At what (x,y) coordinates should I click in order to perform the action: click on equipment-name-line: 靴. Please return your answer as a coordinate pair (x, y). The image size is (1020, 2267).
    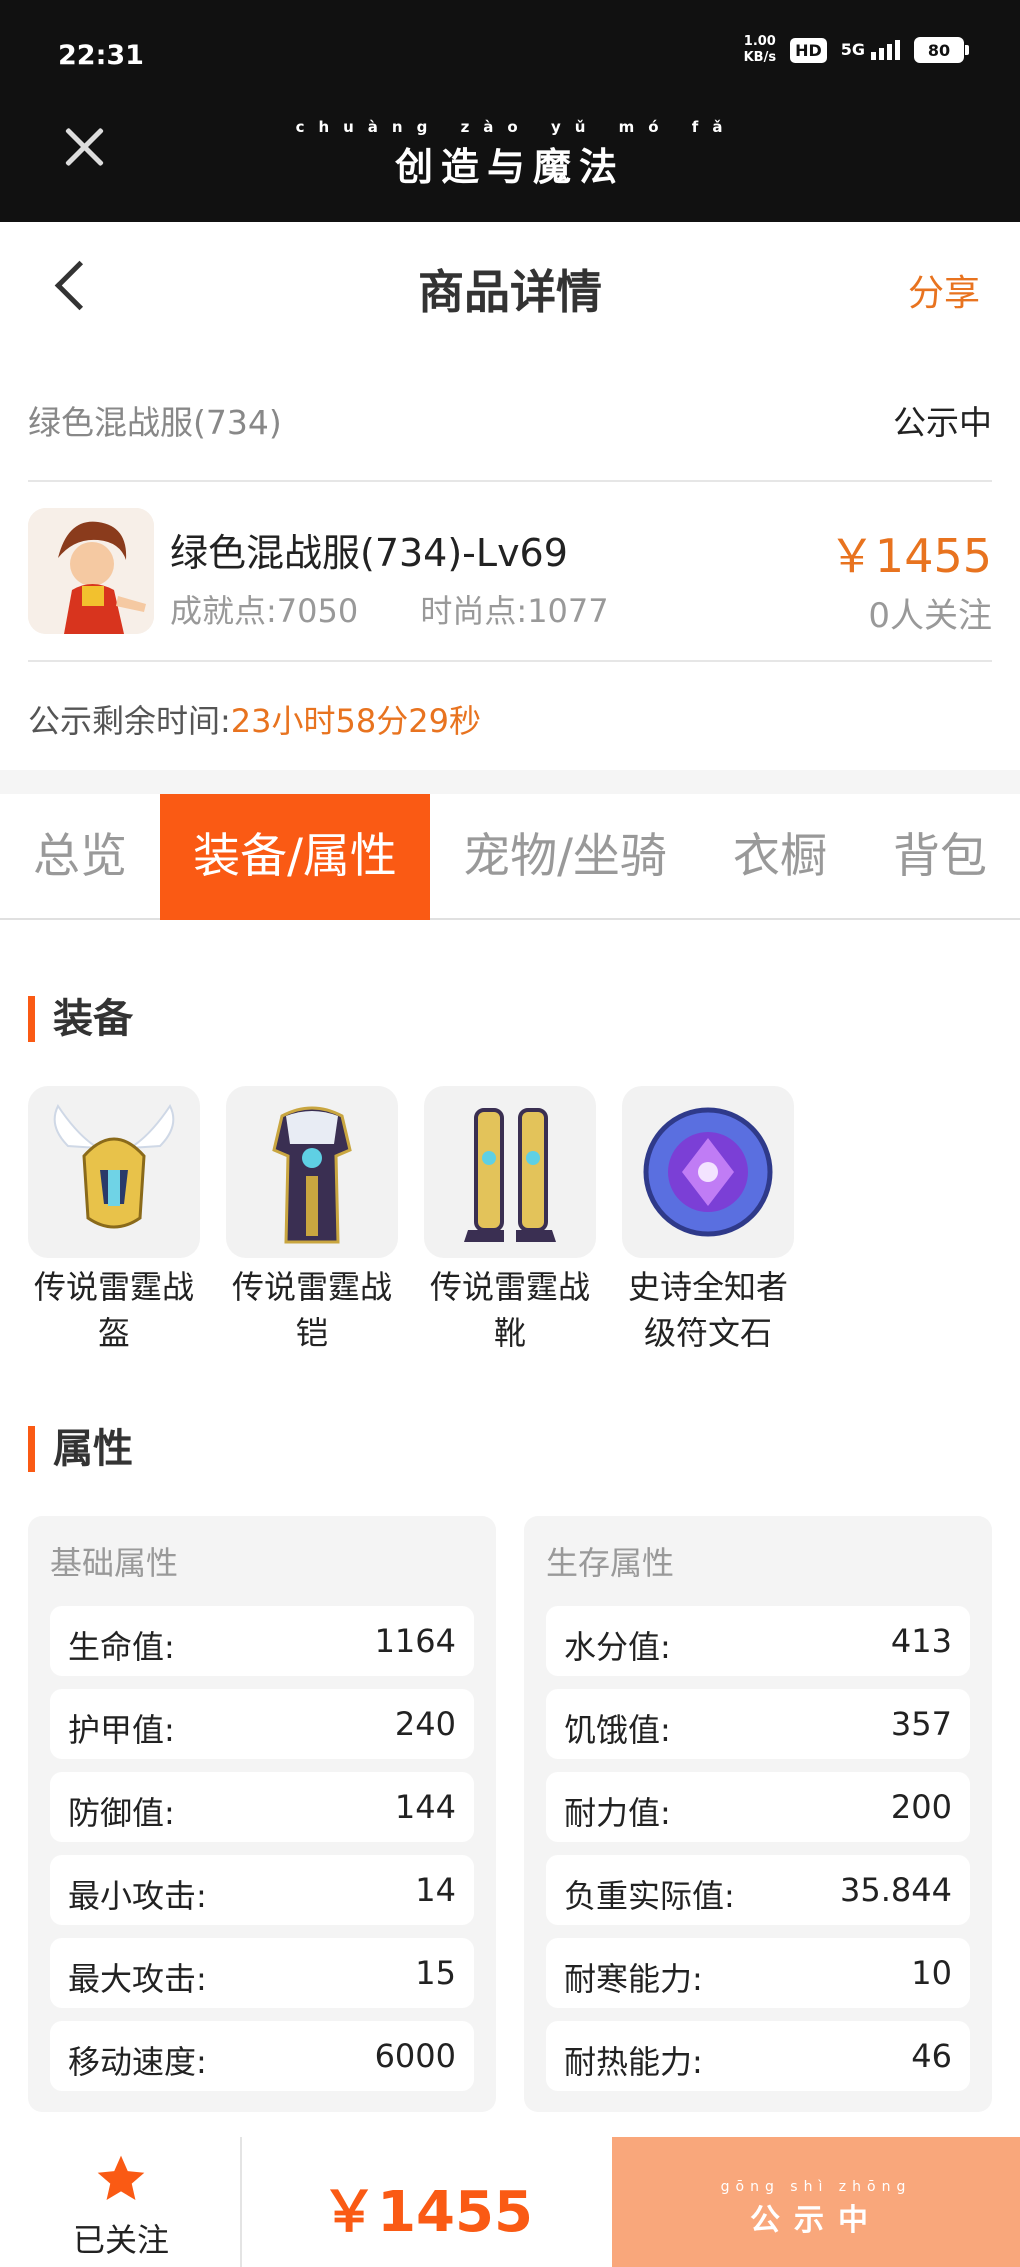
    Looking at the image, I should click on (509, 1333).